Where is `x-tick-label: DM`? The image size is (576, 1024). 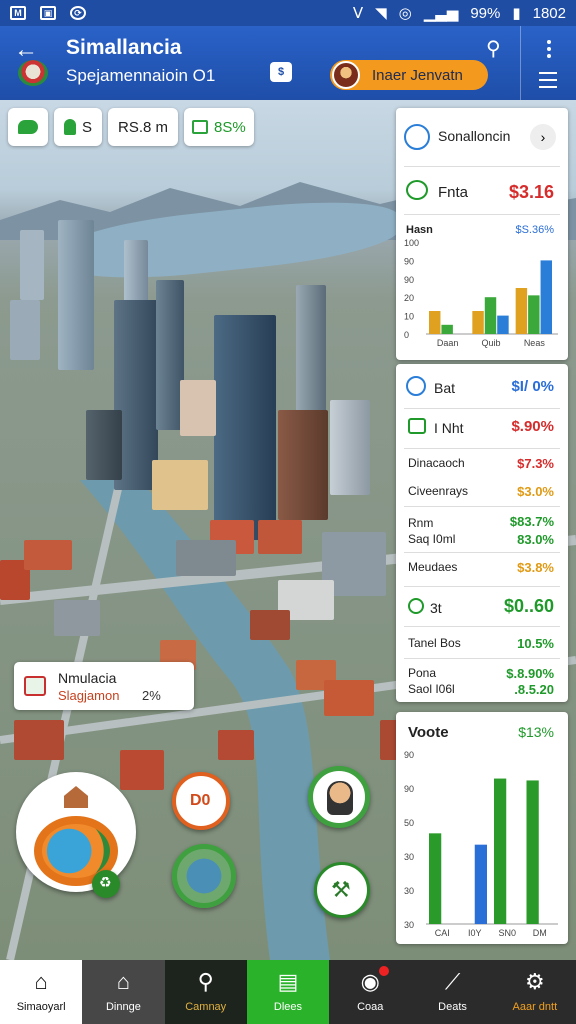
x-tick-label: DM is located at coordinates (540, 933).